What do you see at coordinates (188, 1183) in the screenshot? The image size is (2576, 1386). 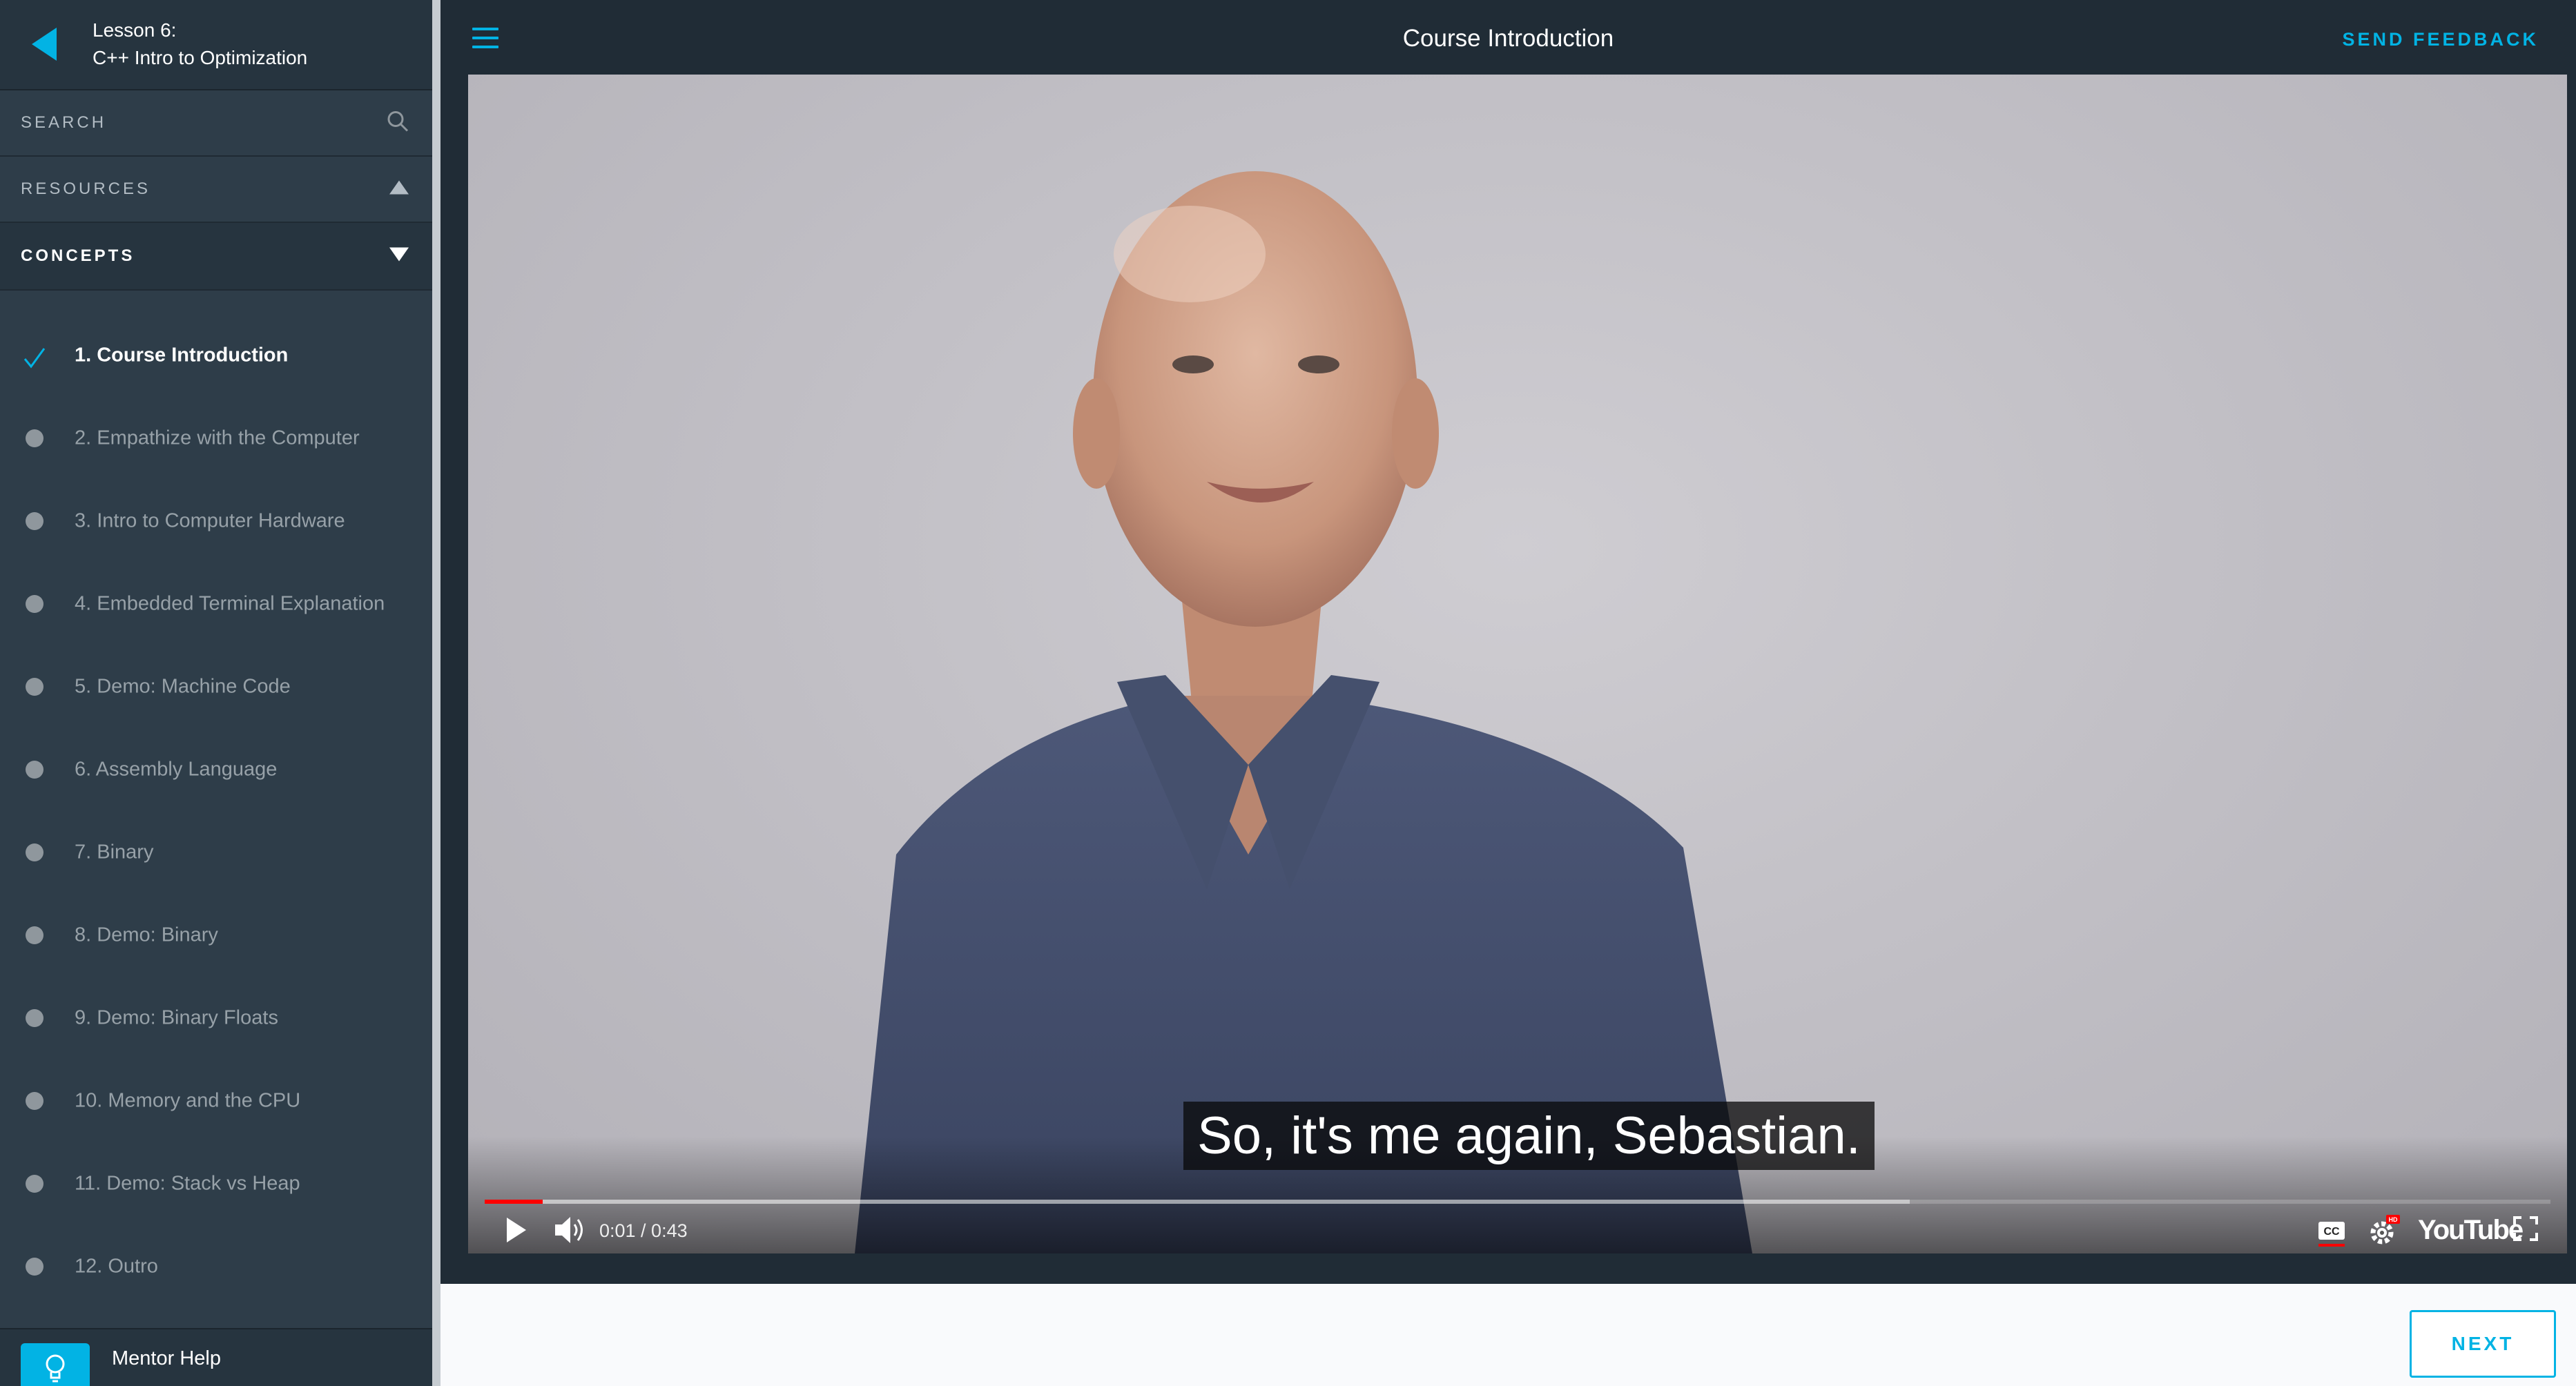 I see `concept-label: 11. Demo: Stack vs Heap` at bounding box center [188, 1183].